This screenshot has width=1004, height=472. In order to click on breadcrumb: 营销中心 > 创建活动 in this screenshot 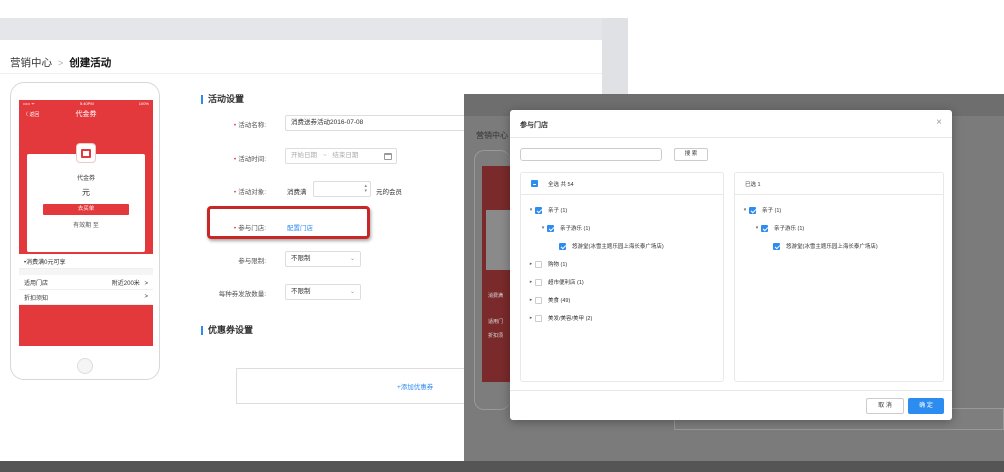, I will do `click(60, 62)`.